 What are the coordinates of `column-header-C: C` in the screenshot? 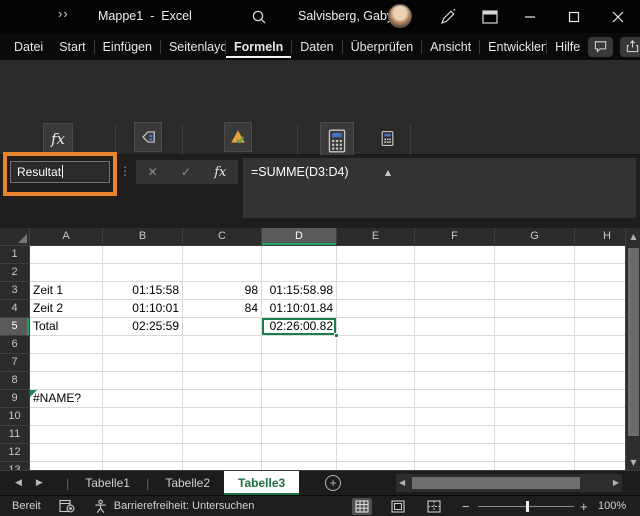 It's located at (222, 237).